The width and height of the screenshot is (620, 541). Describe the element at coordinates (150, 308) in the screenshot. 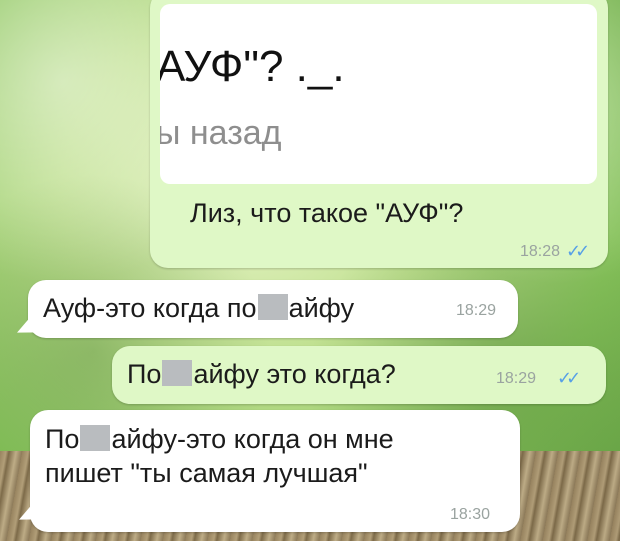

I see `message-text-part: Ауф-это когда по` at that location.